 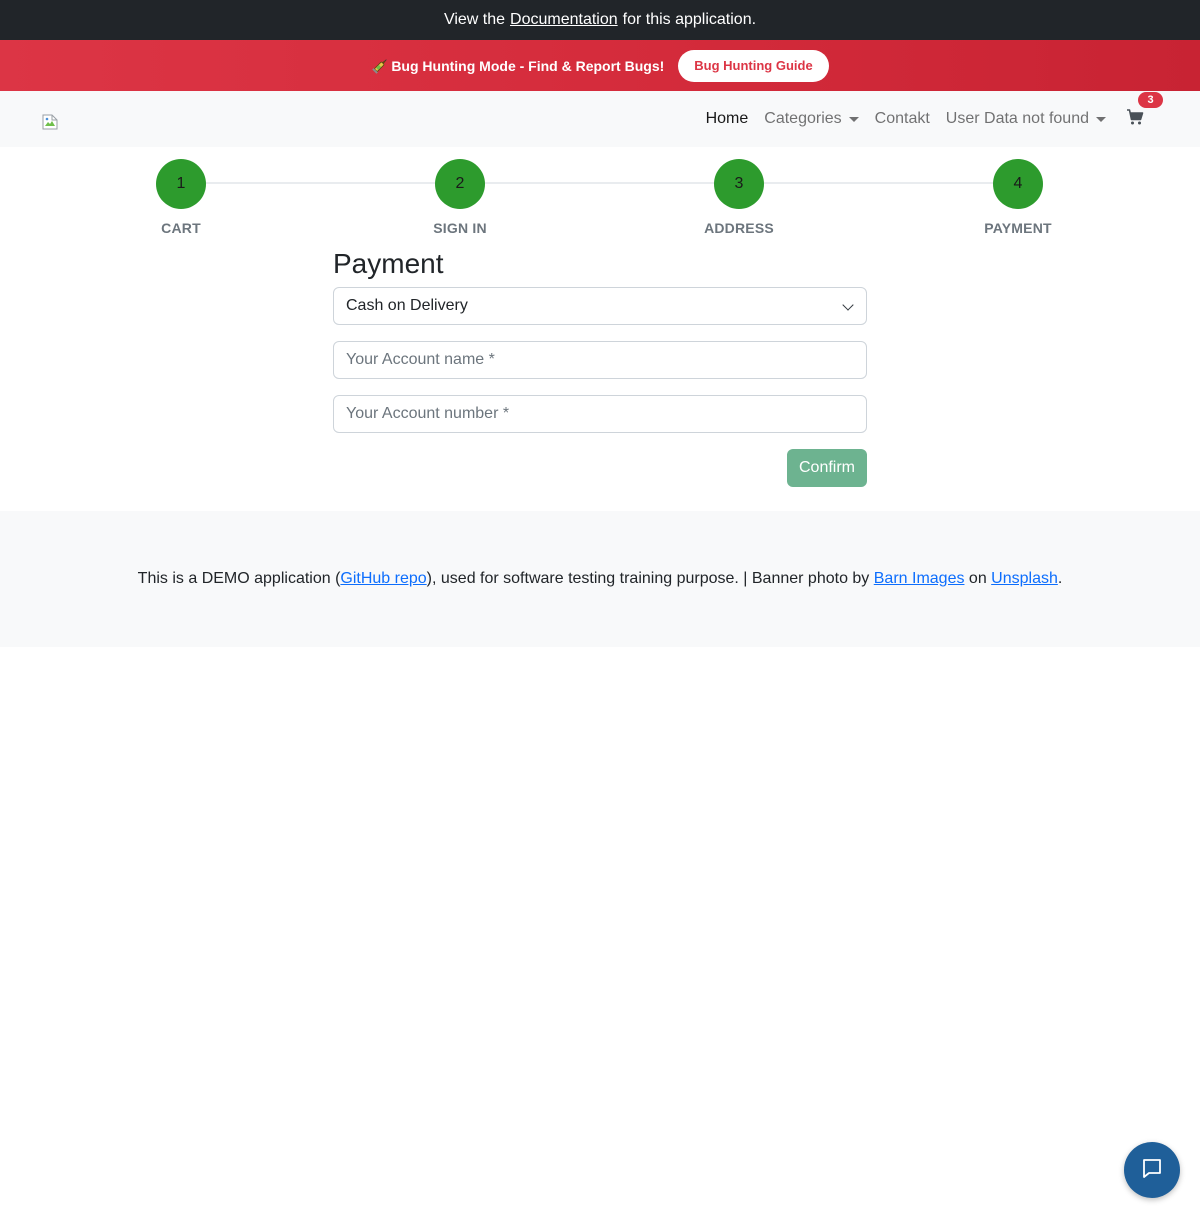 I want to click on step-payment: 4 PAYMENT, so click(x=1018, y=197).